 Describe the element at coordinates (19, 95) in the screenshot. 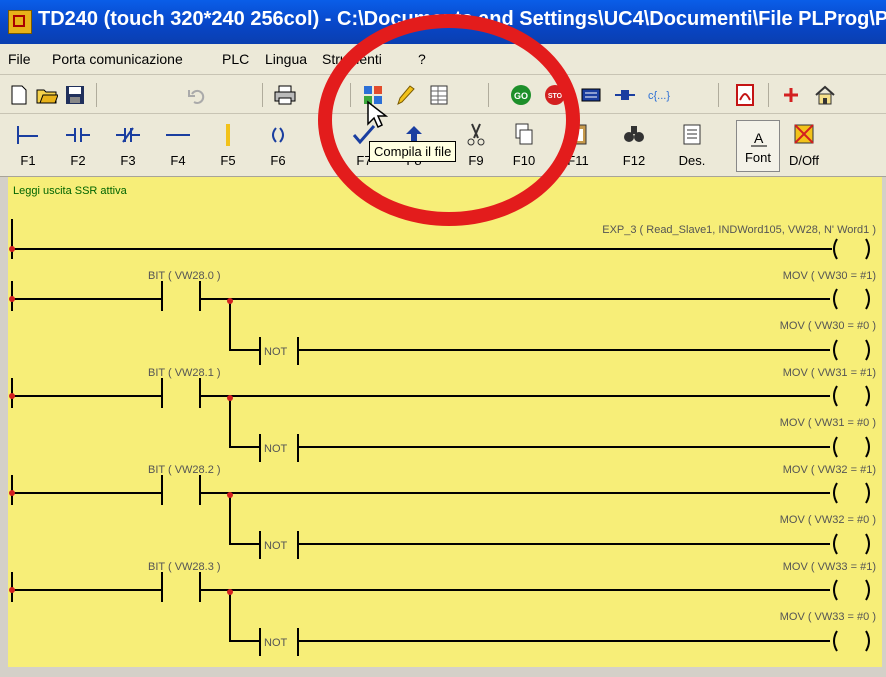

I see `new-file-icon` at that location.